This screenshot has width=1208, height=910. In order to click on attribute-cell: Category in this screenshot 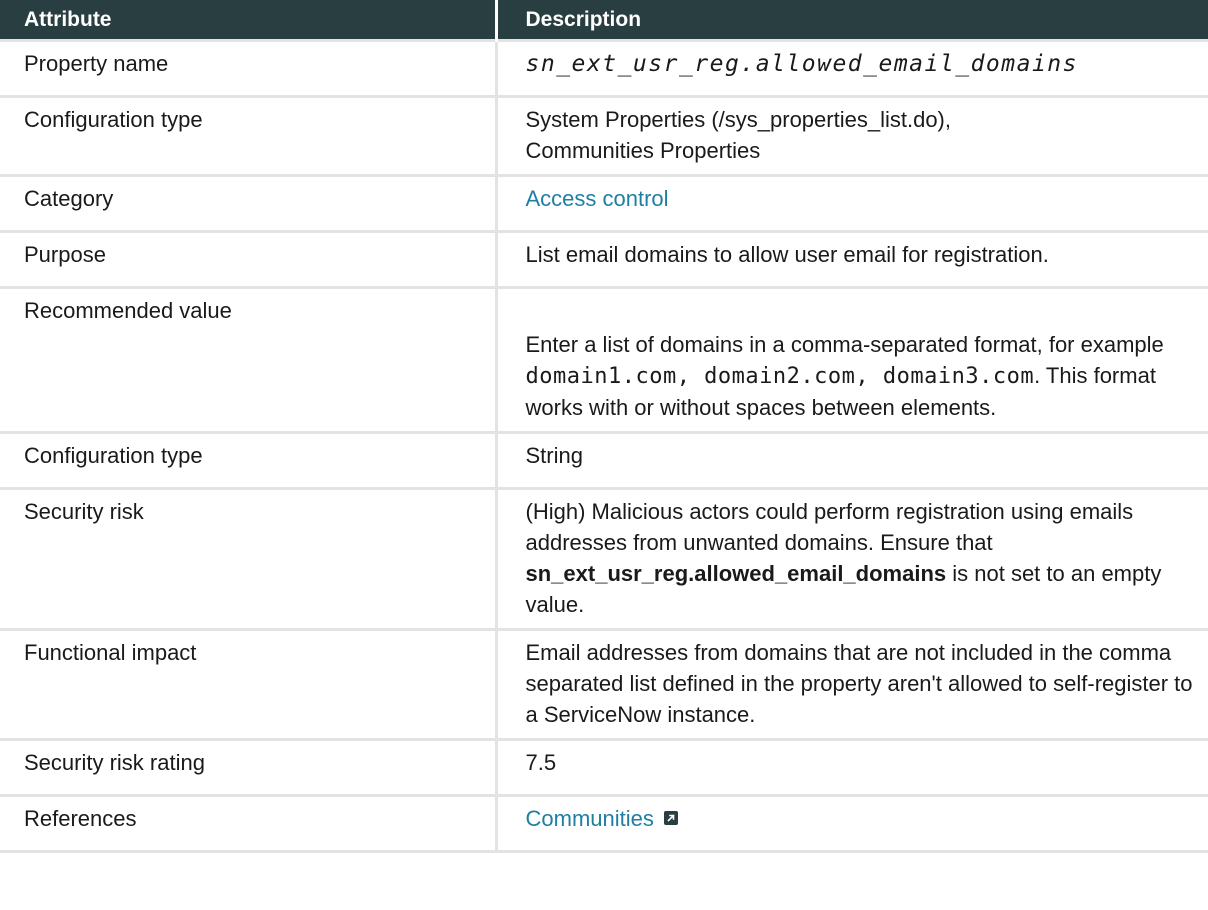, I will do `click(249, 203)`.